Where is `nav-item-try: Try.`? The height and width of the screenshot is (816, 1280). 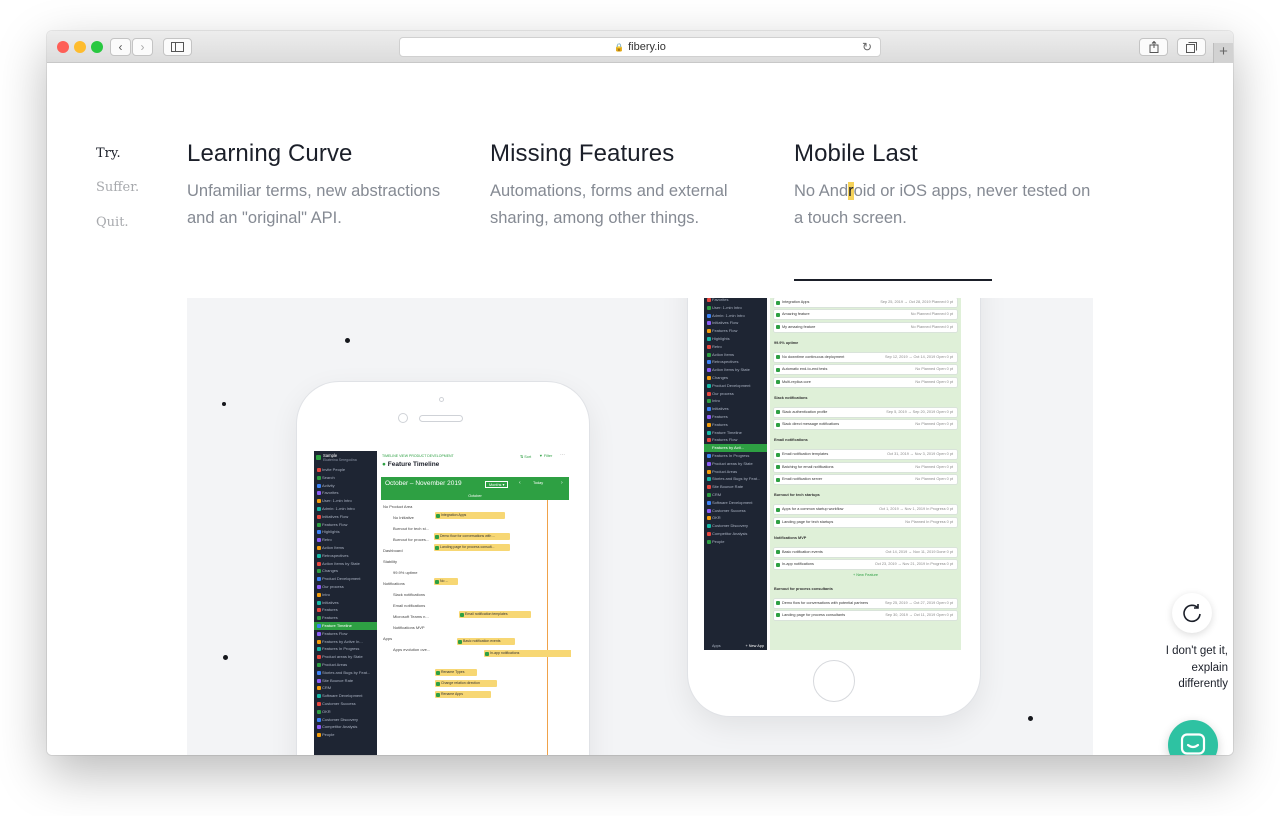 nav-item-try: Try. is located at coordinates (108, 153).